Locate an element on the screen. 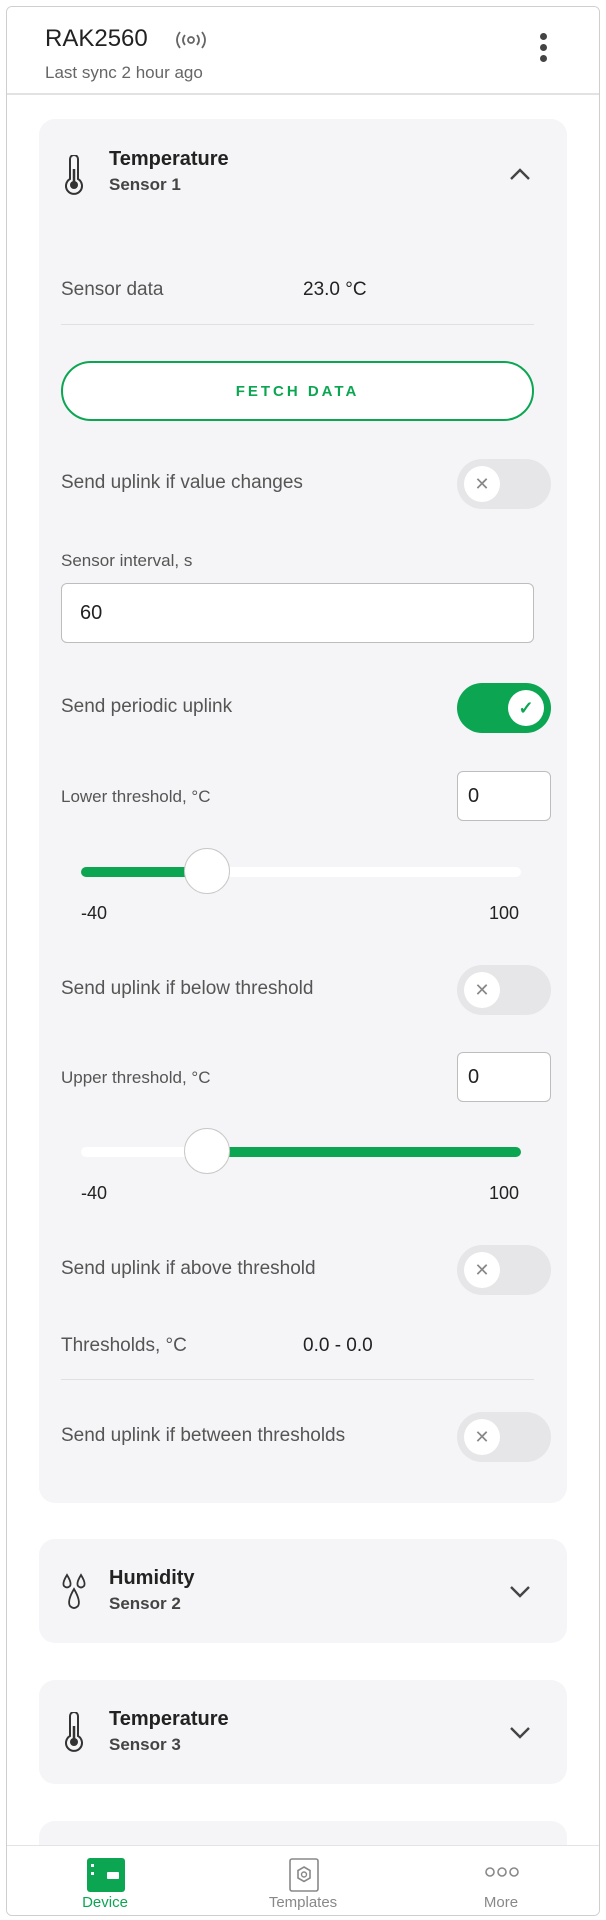  above-threshold-toggle: ✕ is located at coordinates (504, 1270).